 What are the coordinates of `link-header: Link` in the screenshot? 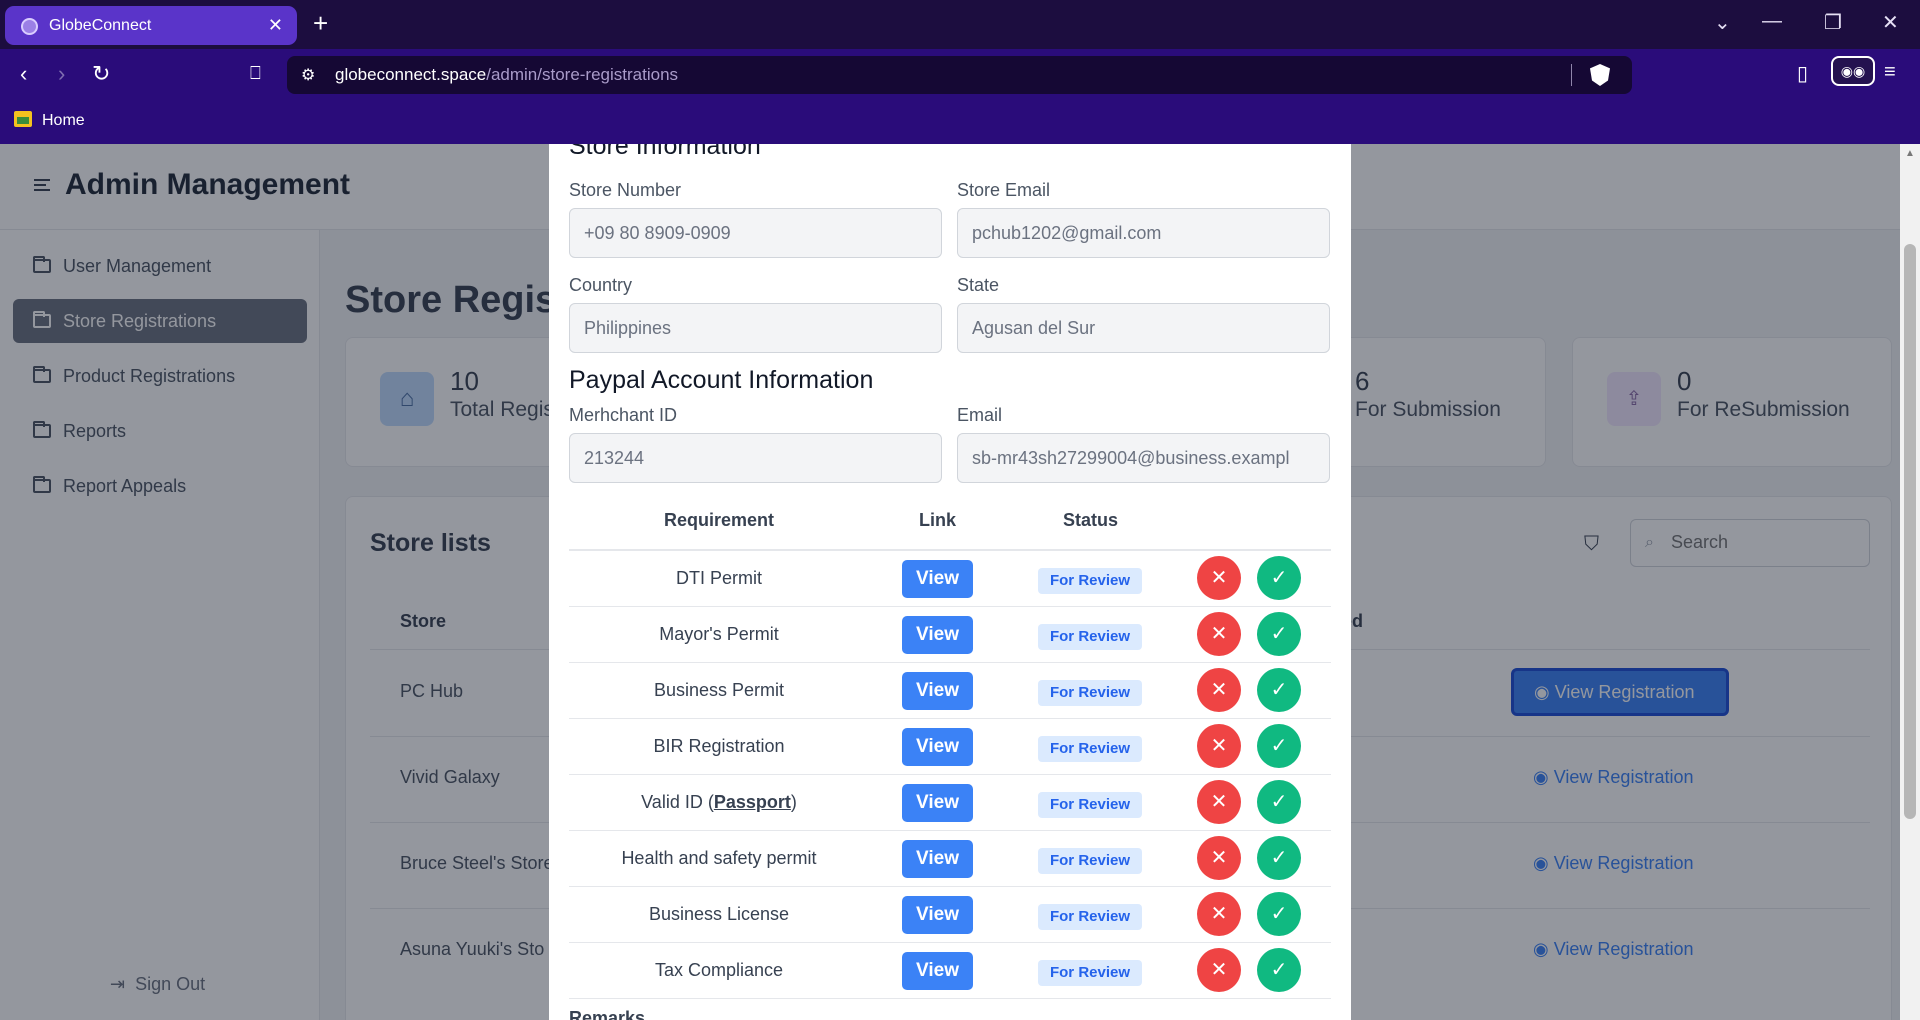 It's located at (938, 520).